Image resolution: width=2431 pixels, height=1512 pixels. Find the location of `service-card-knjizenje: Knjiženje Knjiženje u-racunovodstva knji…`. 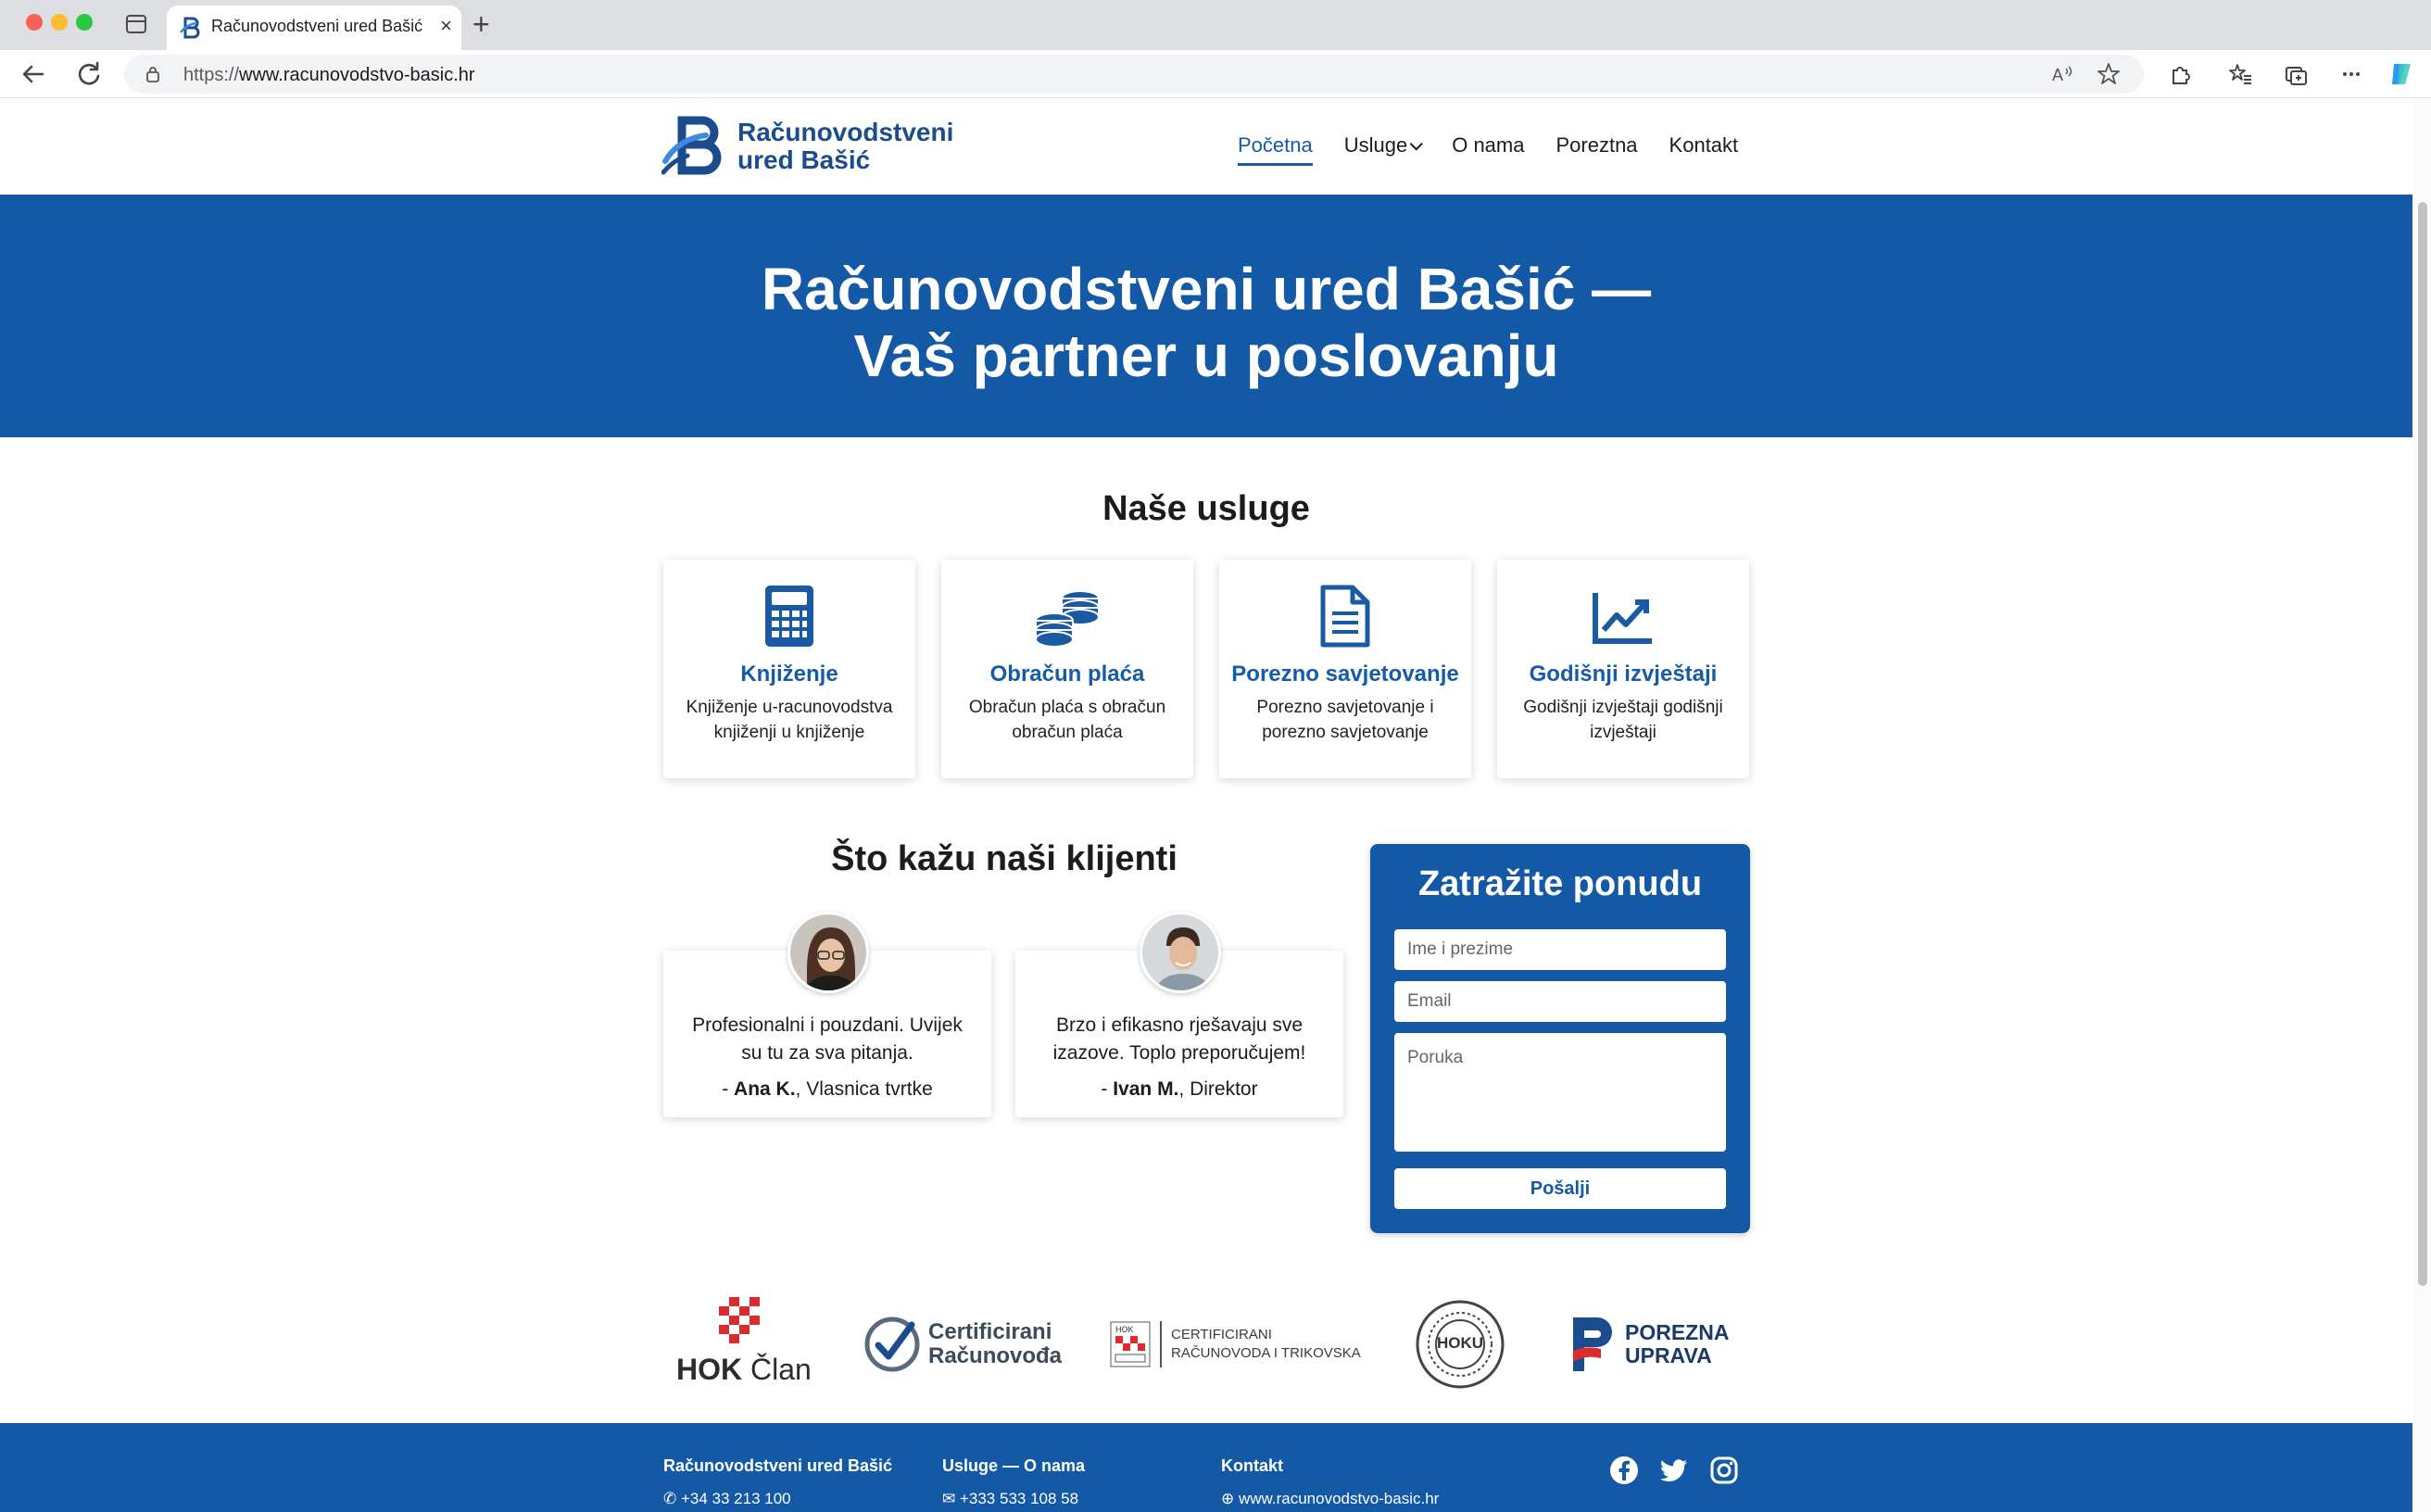

service-card-knjizenje: Knjiženje Knjiženje u-racunovodstva knji… is located at coordinates (789, 669).